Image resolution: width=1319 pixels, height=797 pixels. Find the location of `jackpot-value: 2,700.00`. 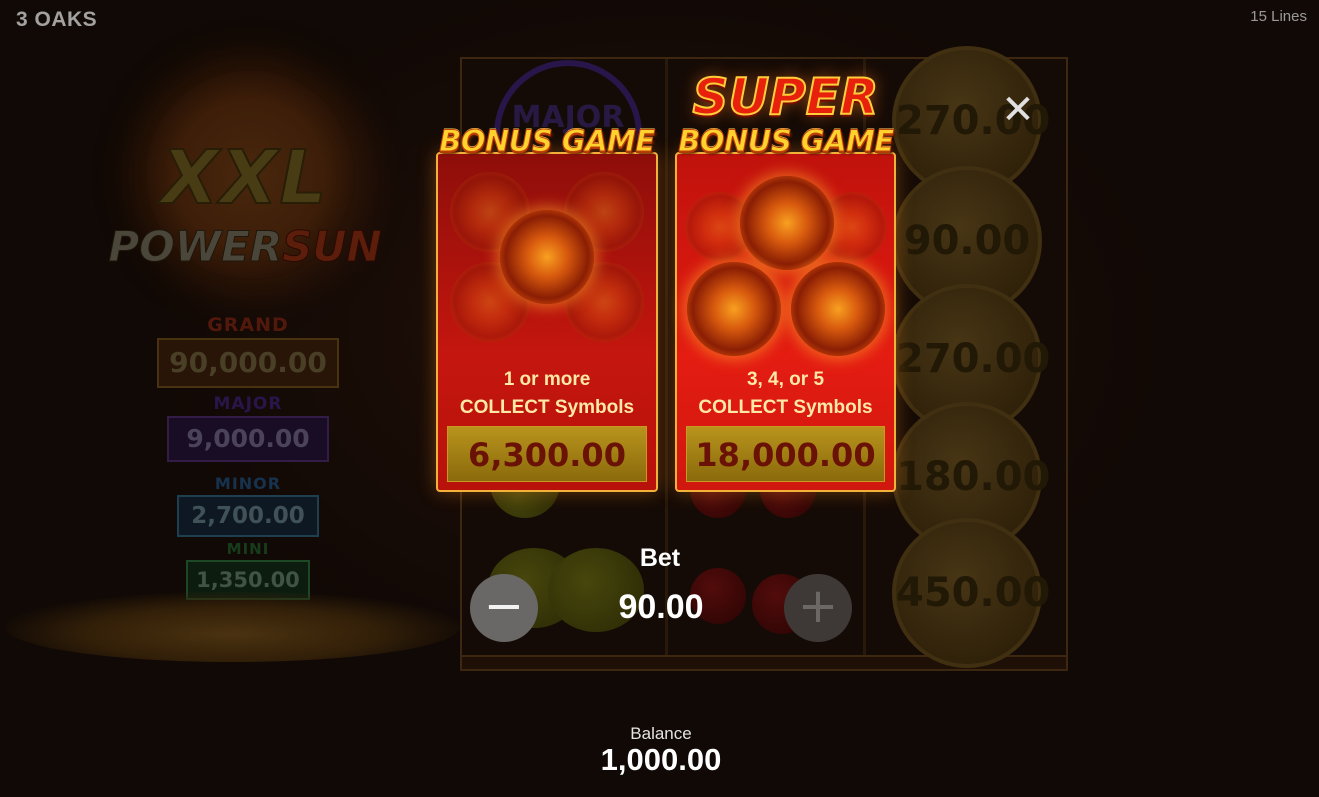

jackpot-value: 2,700.00 is located at coordinates (248, 516).